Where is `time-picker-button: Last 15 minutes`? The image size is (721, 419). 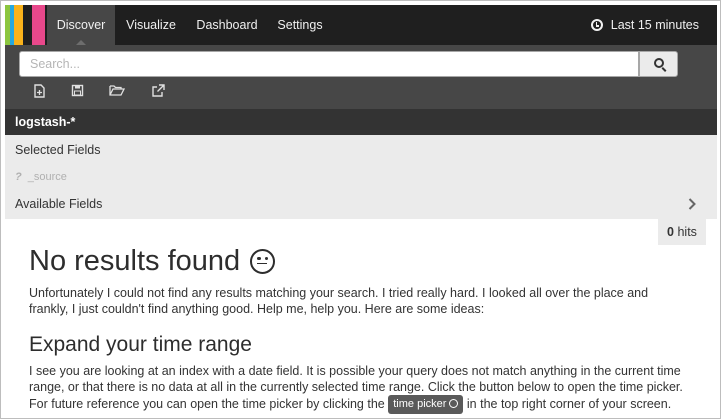 time-picker-button: Last 15 minutes is located at coordinates (644, 25).